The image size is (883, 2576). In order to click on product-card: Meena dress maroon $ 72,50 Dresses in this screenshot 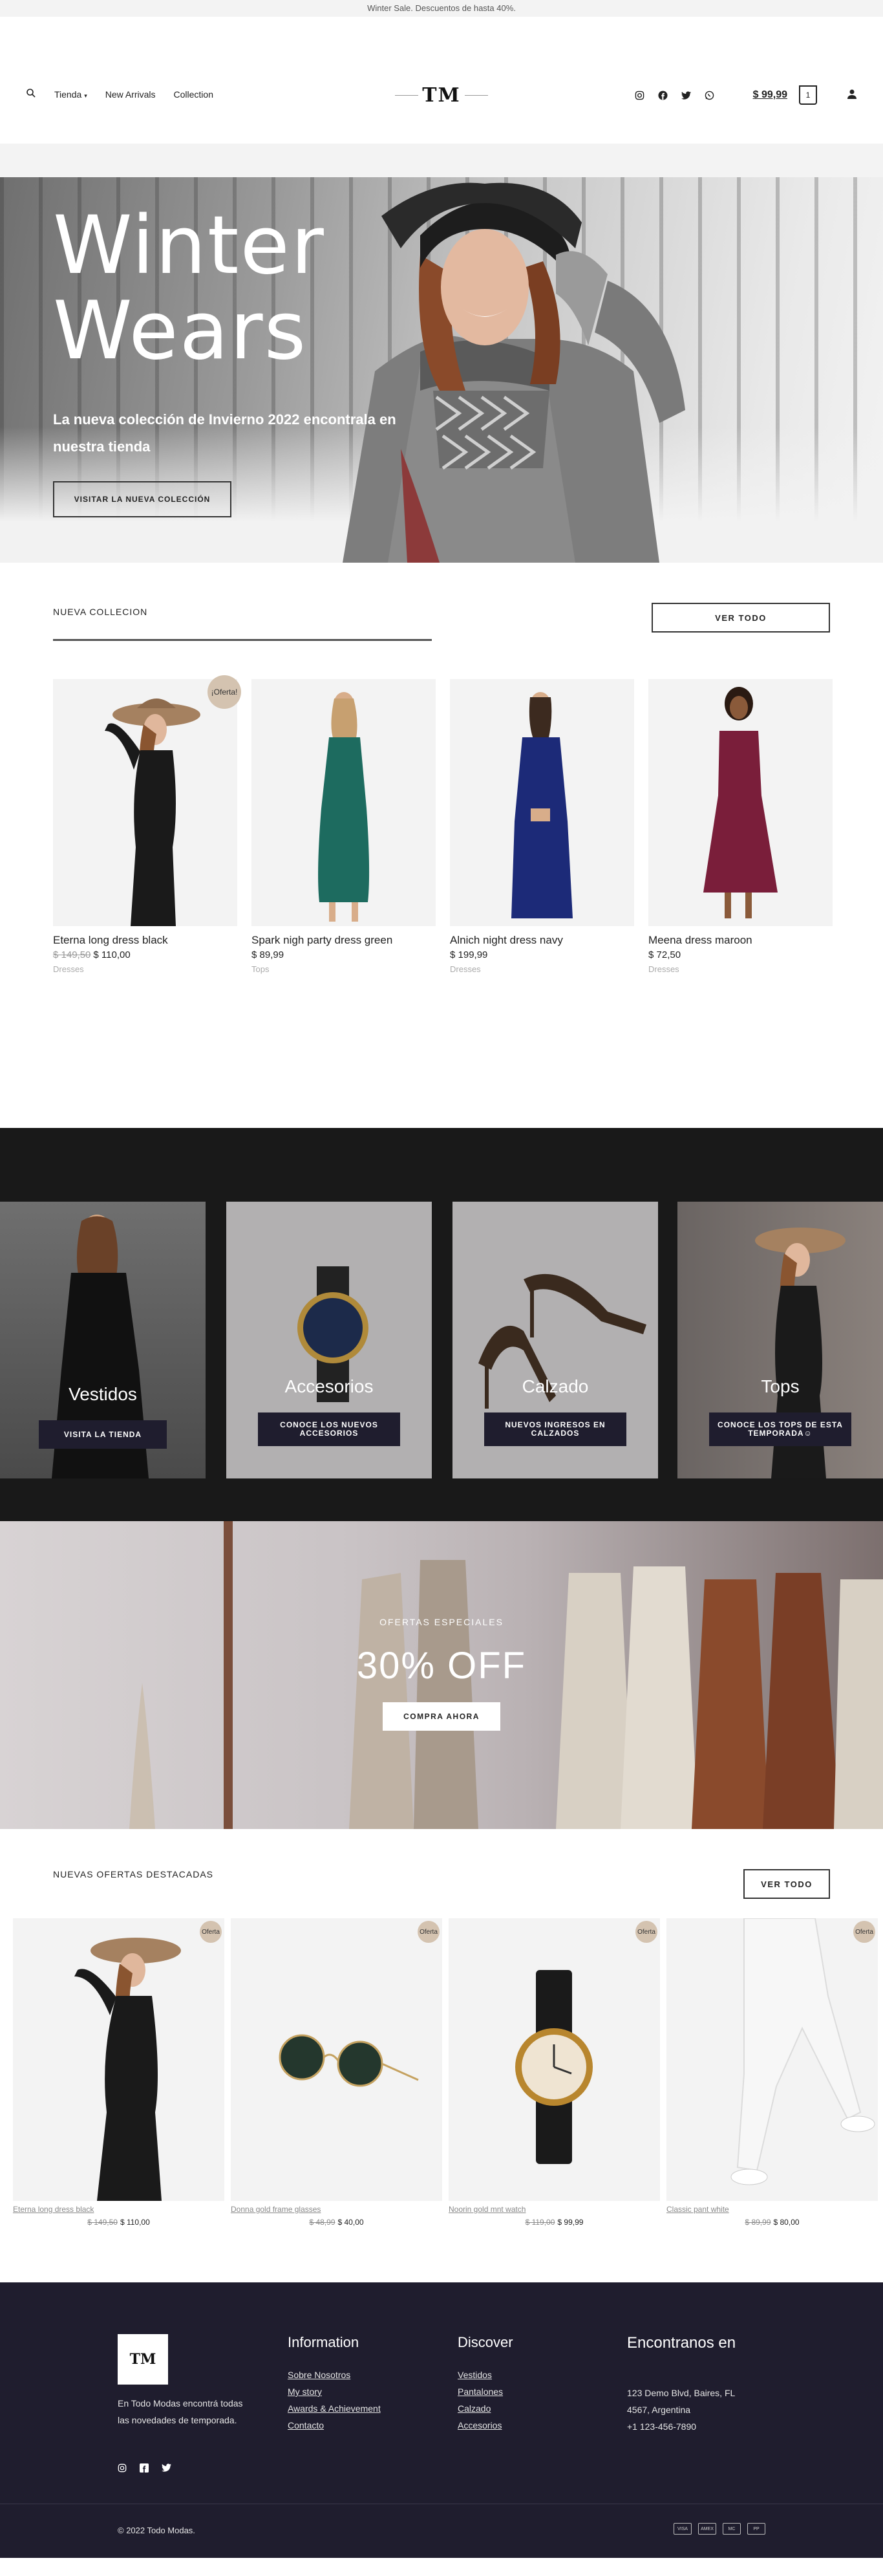, I will do `click(740, 827)`.